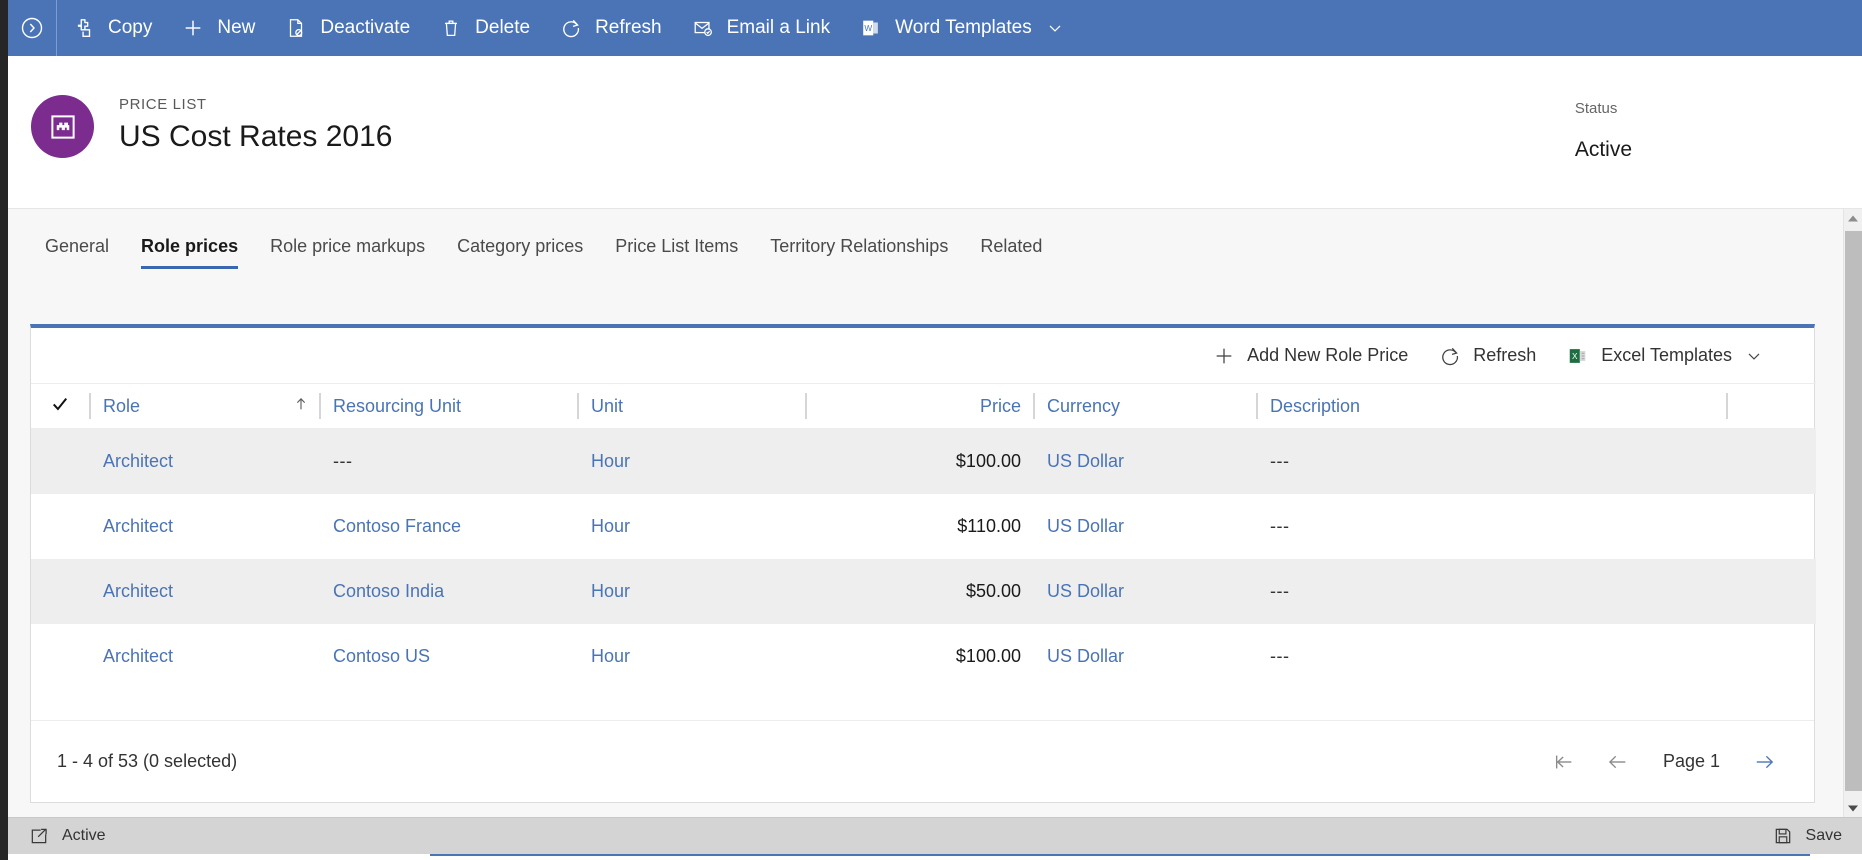  Describe the element at coordinates (919, 461) in the screenshot. I see `cell-price: $100.00` at that location.